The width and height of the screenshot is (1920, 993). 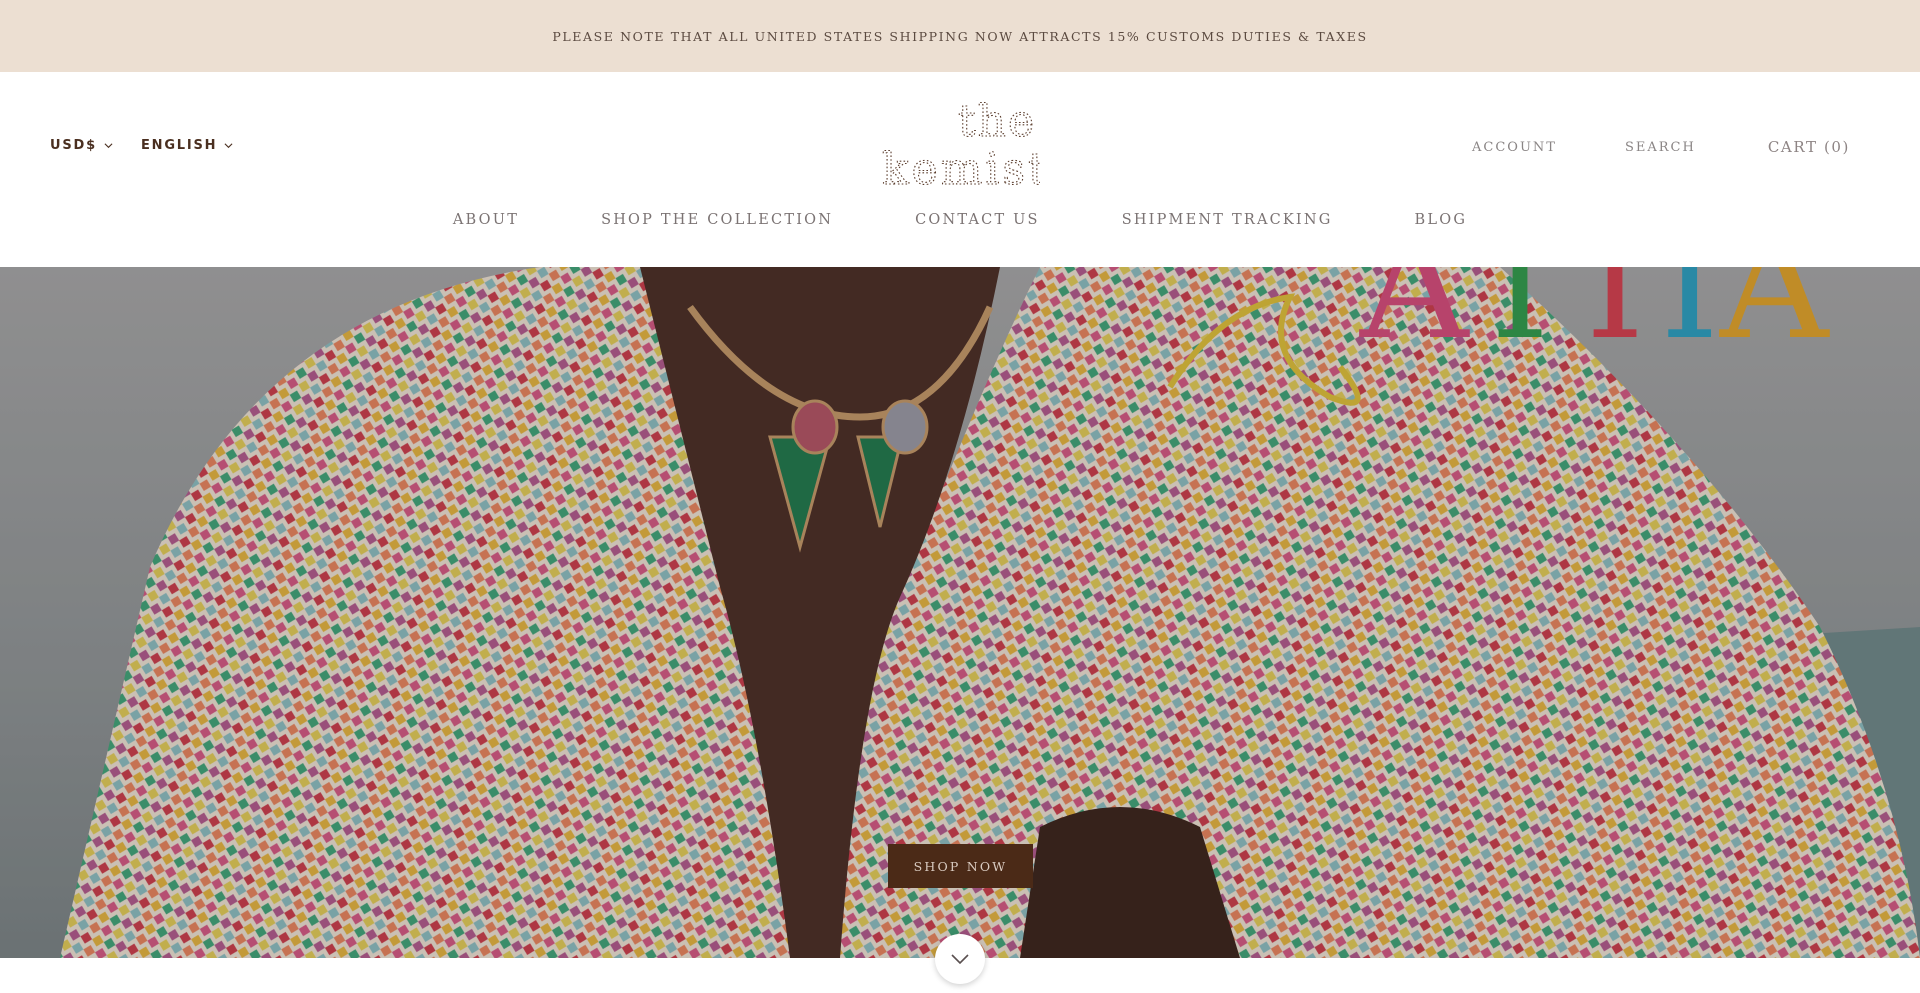 What do you see at coordinates (1441, 220) in the screenshot?
I see `nav-item-blog: BLOG` at bounding box center [1441, 220].